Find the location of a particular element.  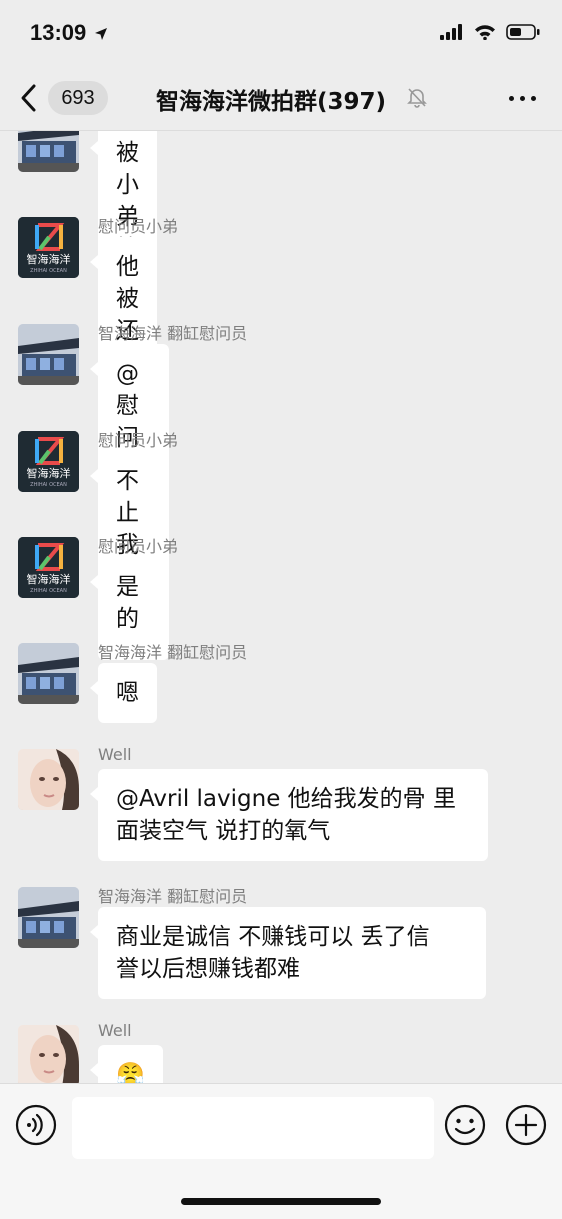

chat-title: 智海海洋微拍群(397) is located at coordinates (271, 102).